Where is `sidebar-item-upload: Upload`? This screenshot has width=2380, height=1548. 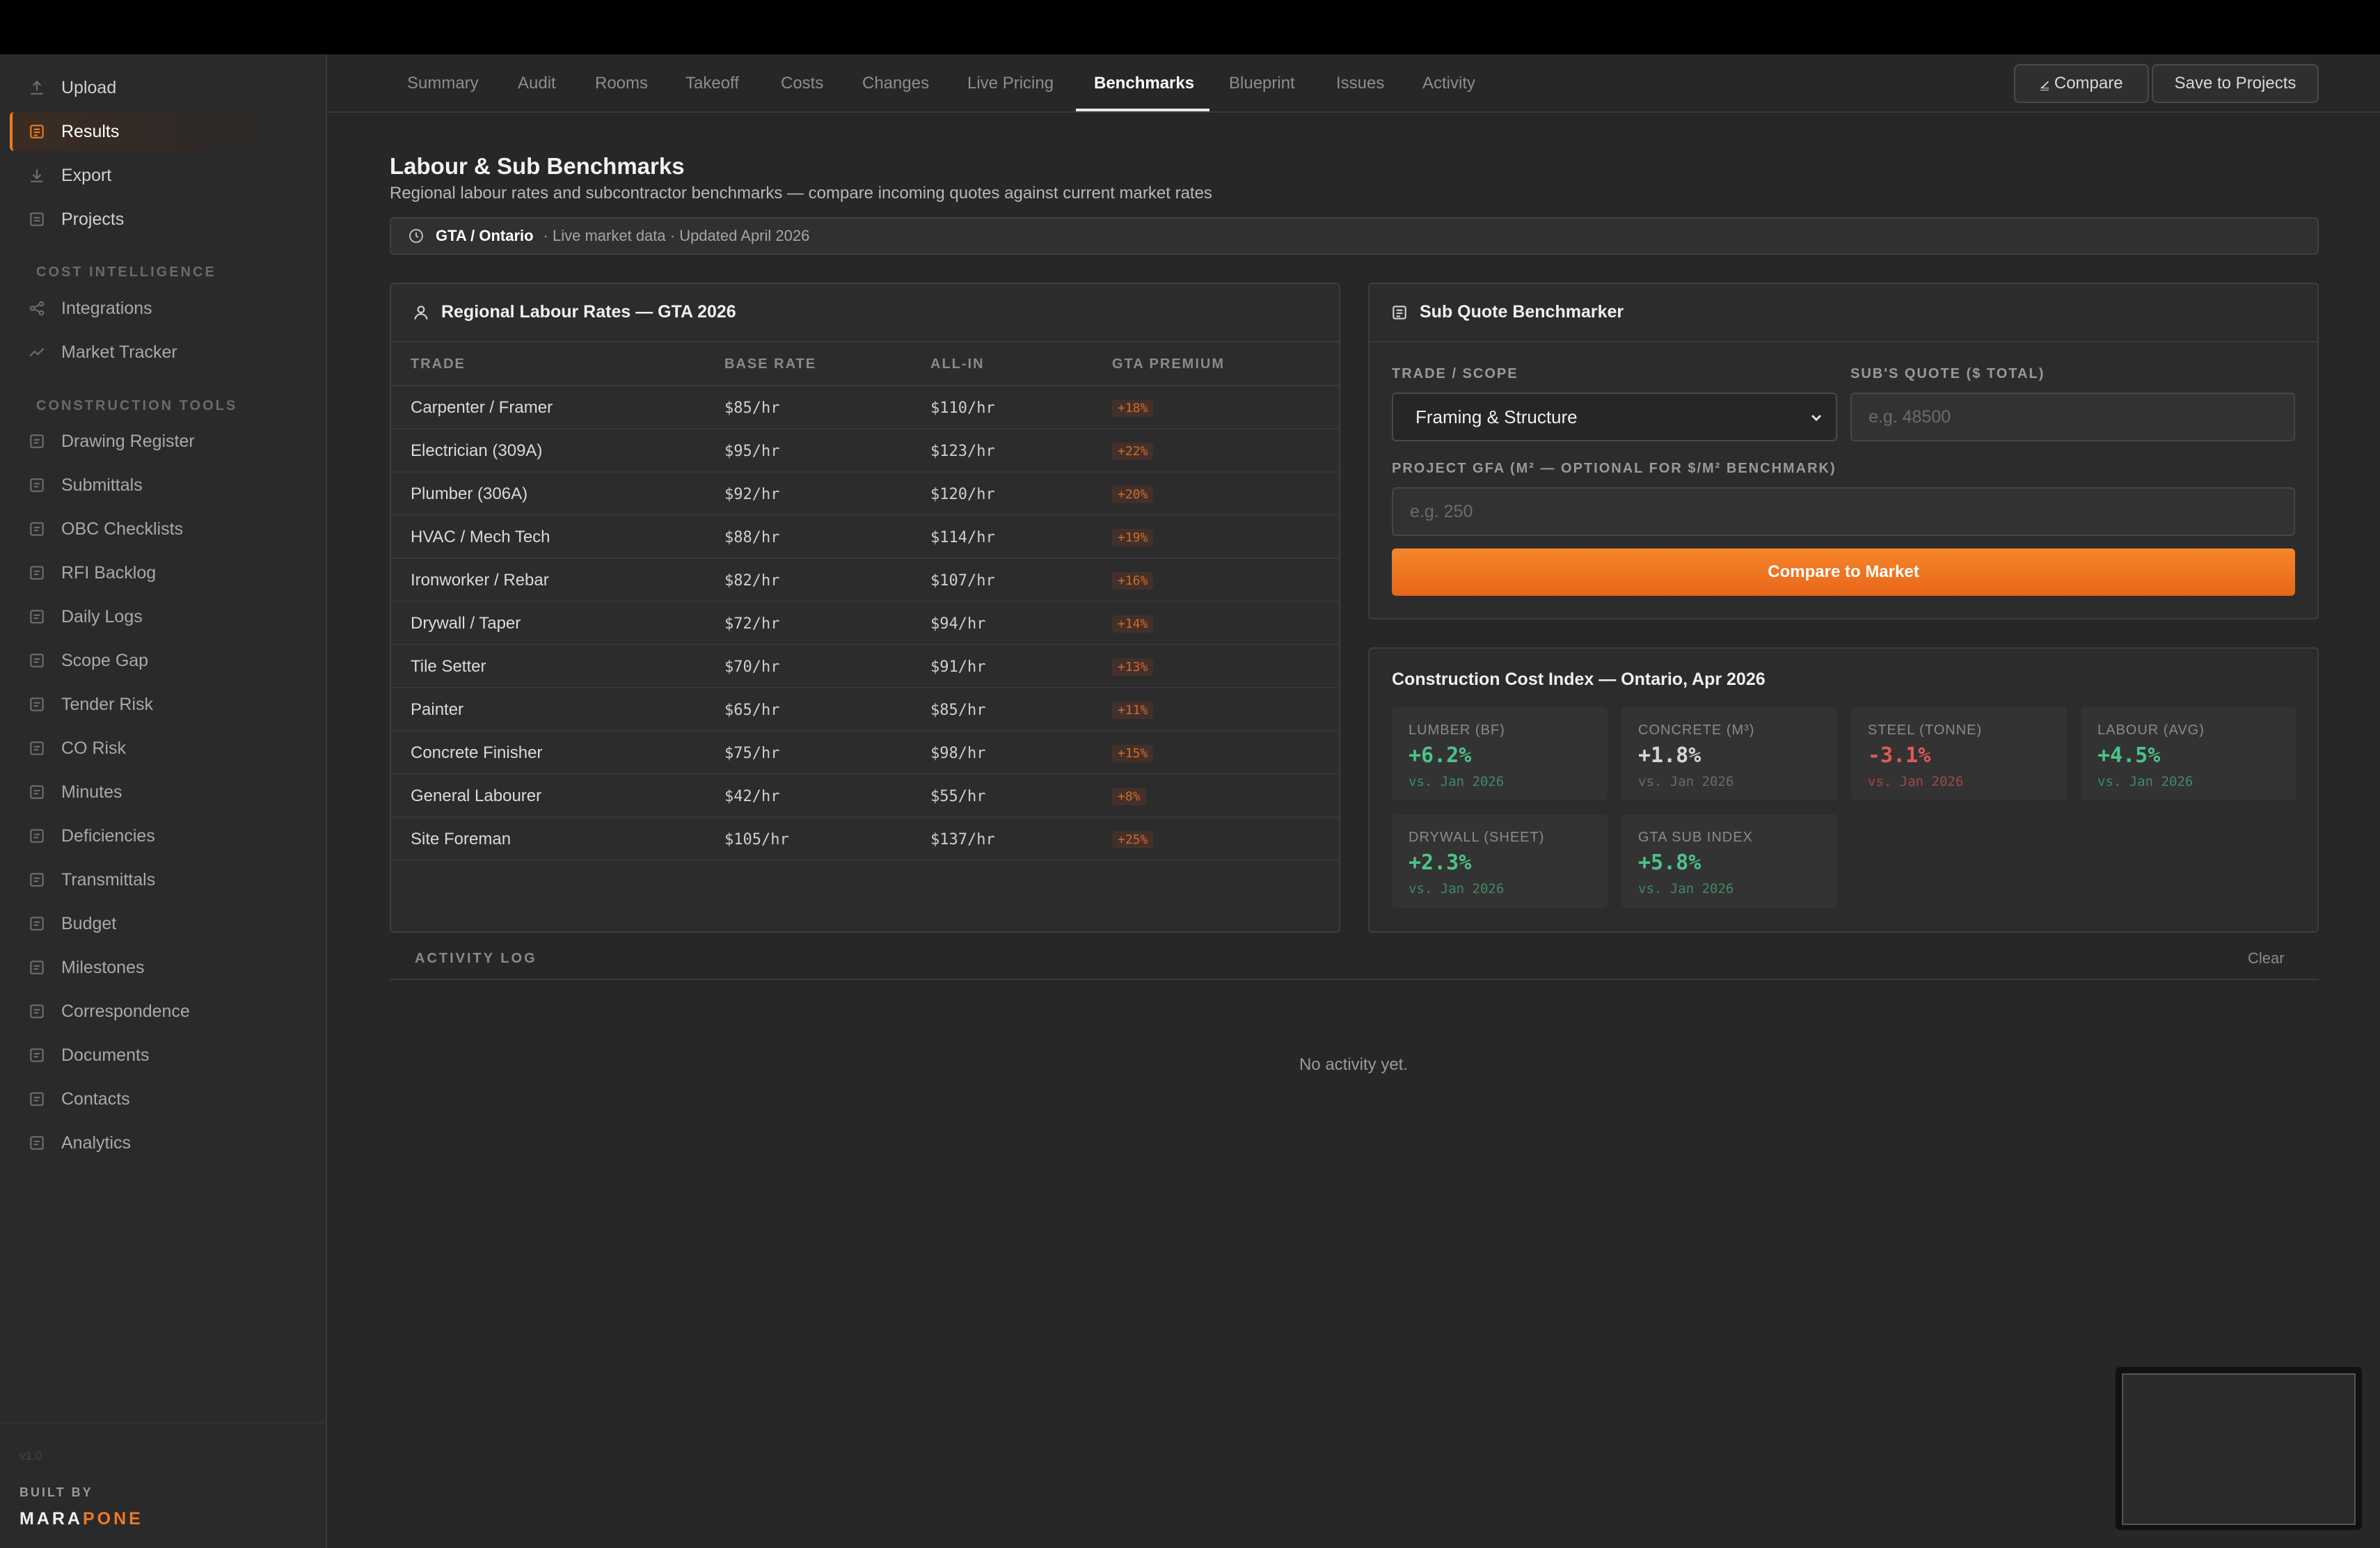
sidebar-item-upload: Upload is located at coordinates (163, 87).